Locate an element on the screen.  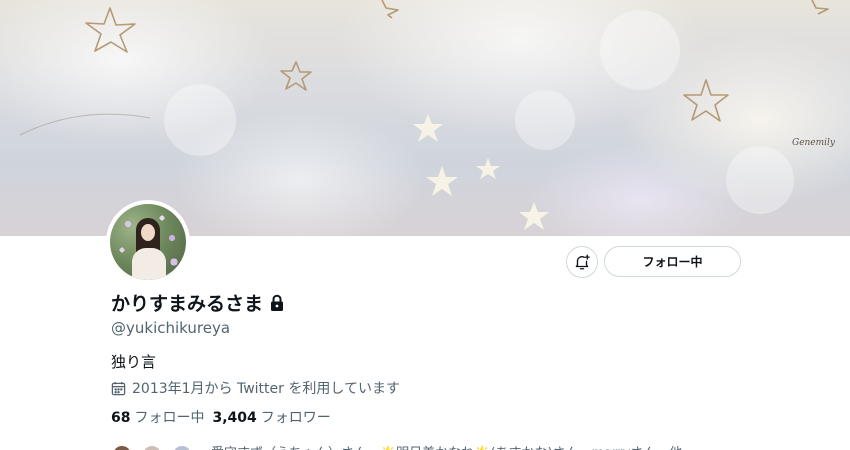
followers-count: 3,404 is located at coordinates (234, 418).